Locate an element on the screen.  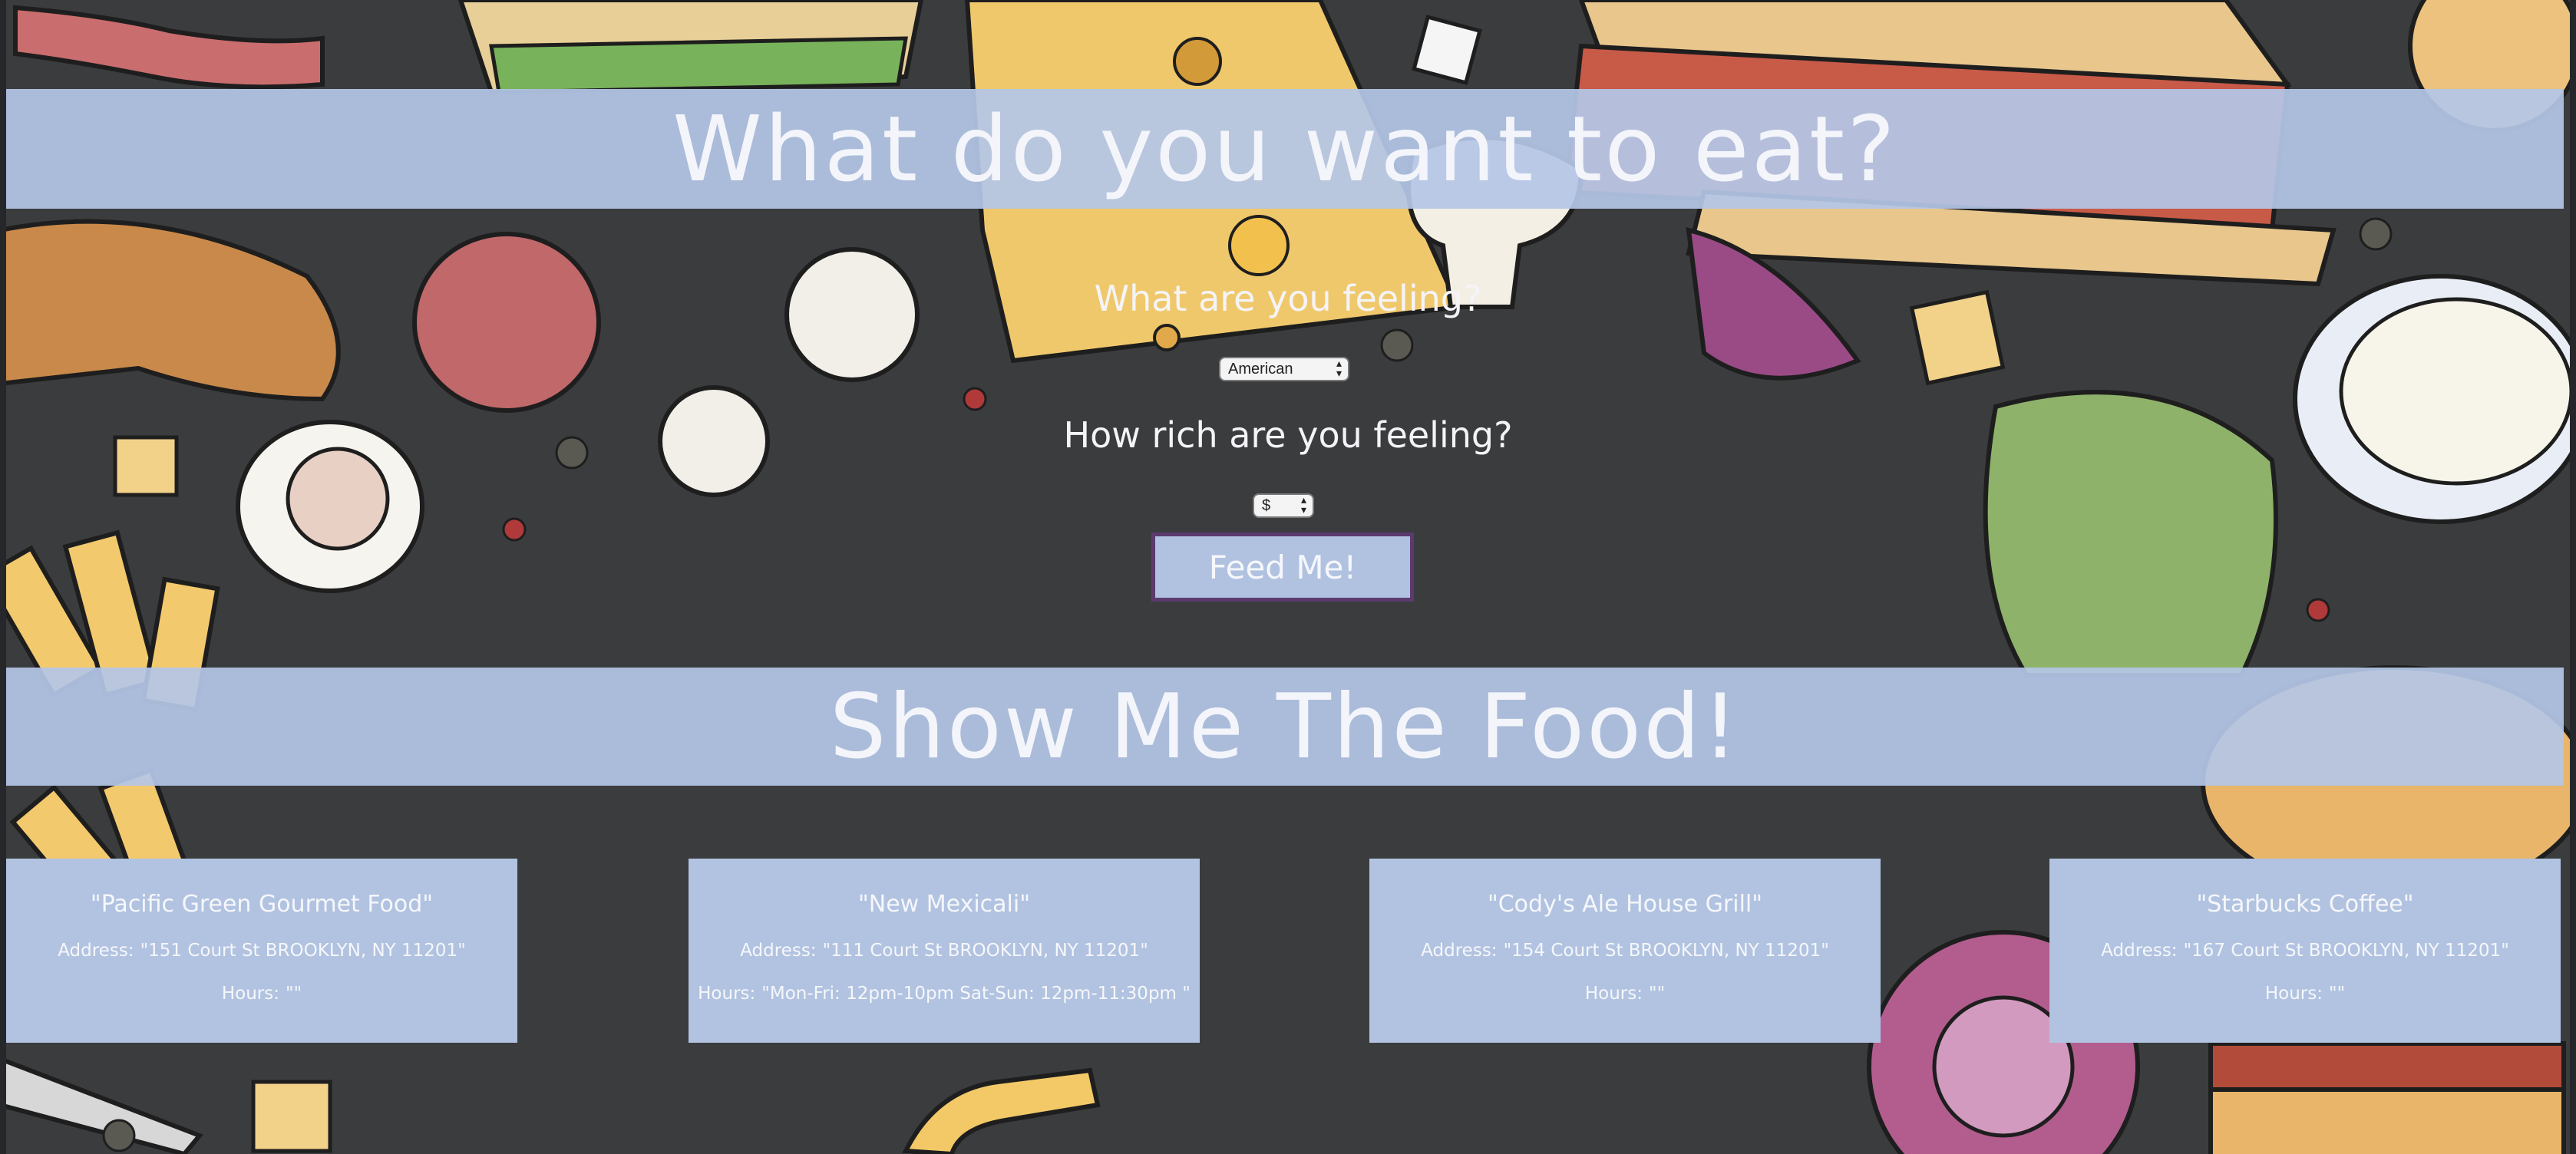
restaurant-name: "Cody's Ale House Grill" is located at coordinates (1625, 904).